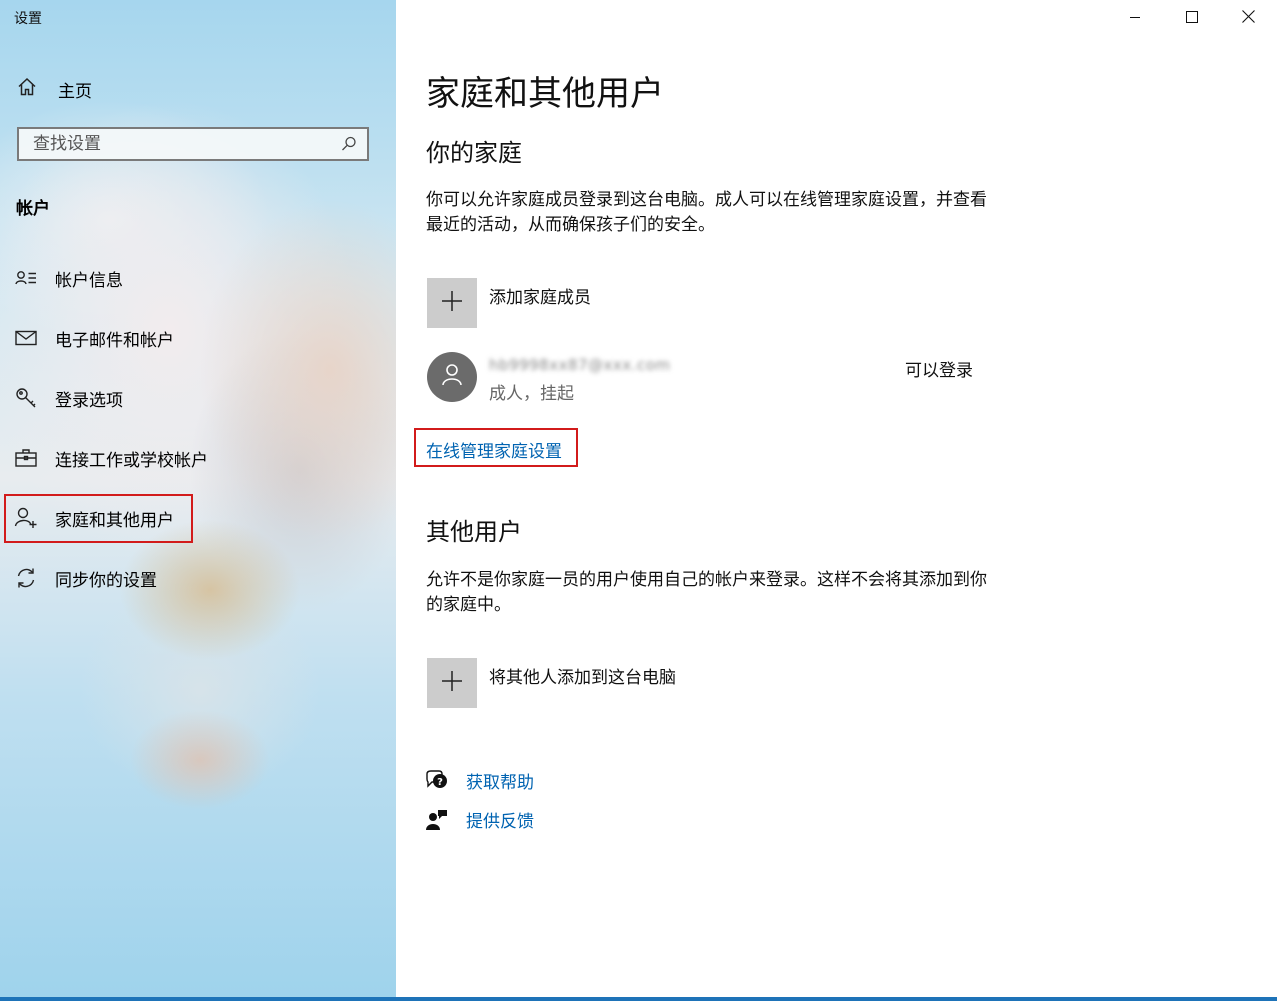 The height and width of the screenshot is (1001, 1277). I want to click on user-icon, so click(452, 377).